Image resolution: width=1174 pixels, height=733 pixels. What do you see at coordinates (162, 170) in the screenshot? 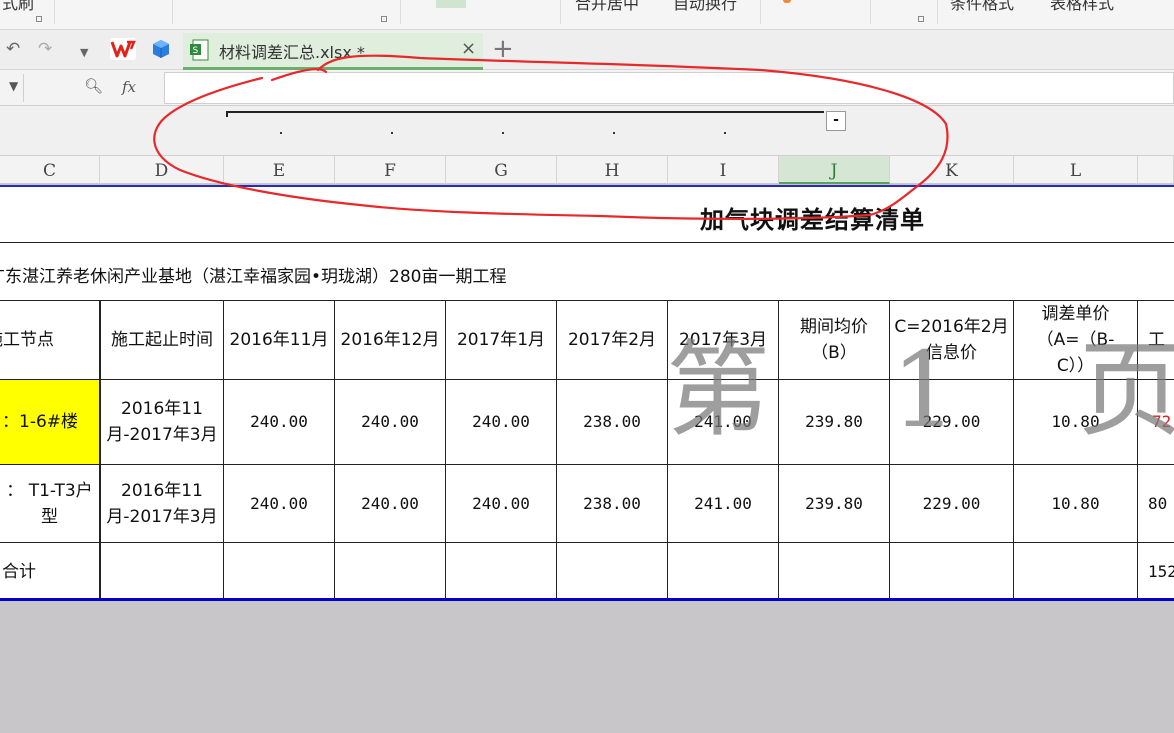
I see `column-header-d: D` at bounding box center [162, 170].